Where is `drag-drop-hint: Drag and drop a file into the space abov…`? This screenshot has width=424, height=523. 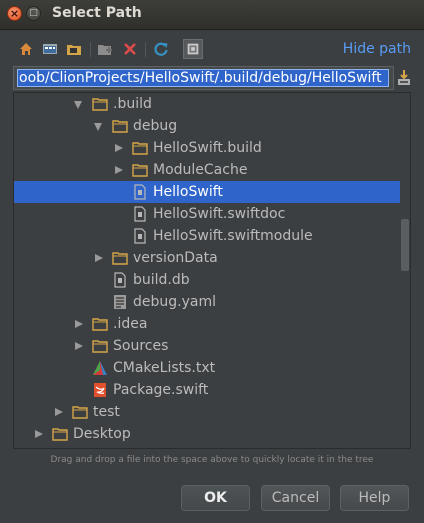 drag-drop-hint: Drag and drop a file into the space abov… is located at coordinates (212, 460).